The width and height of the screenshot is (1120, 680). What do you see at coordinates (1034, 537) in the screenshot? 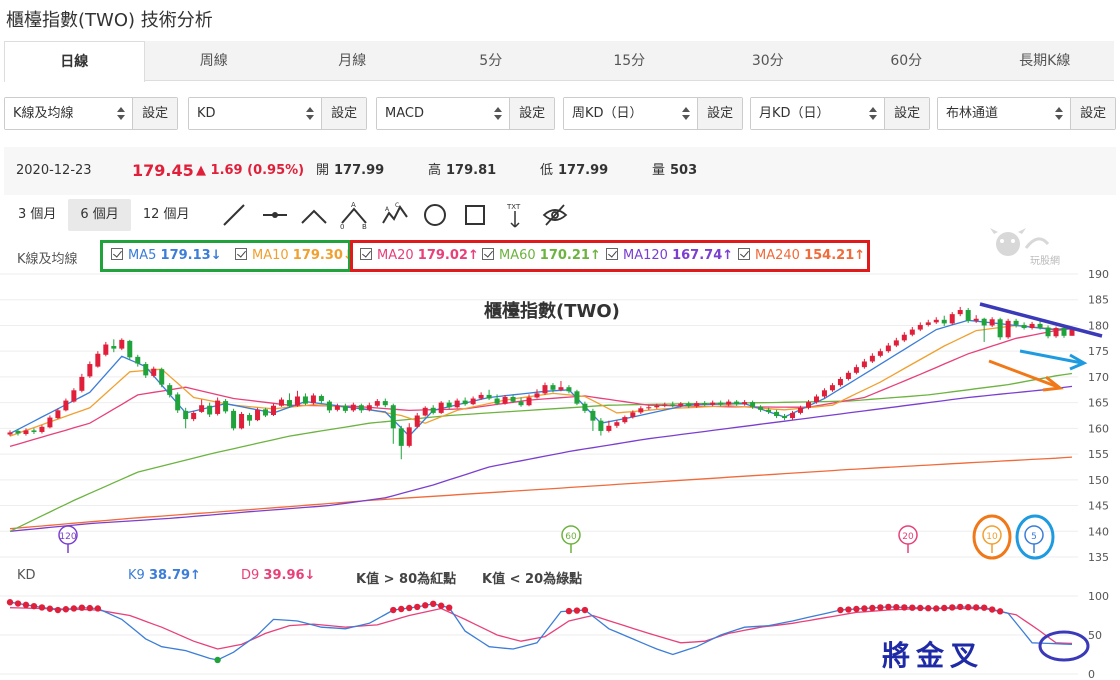
I see `period-marker-label: 5` at bounding box center [1034, 537].